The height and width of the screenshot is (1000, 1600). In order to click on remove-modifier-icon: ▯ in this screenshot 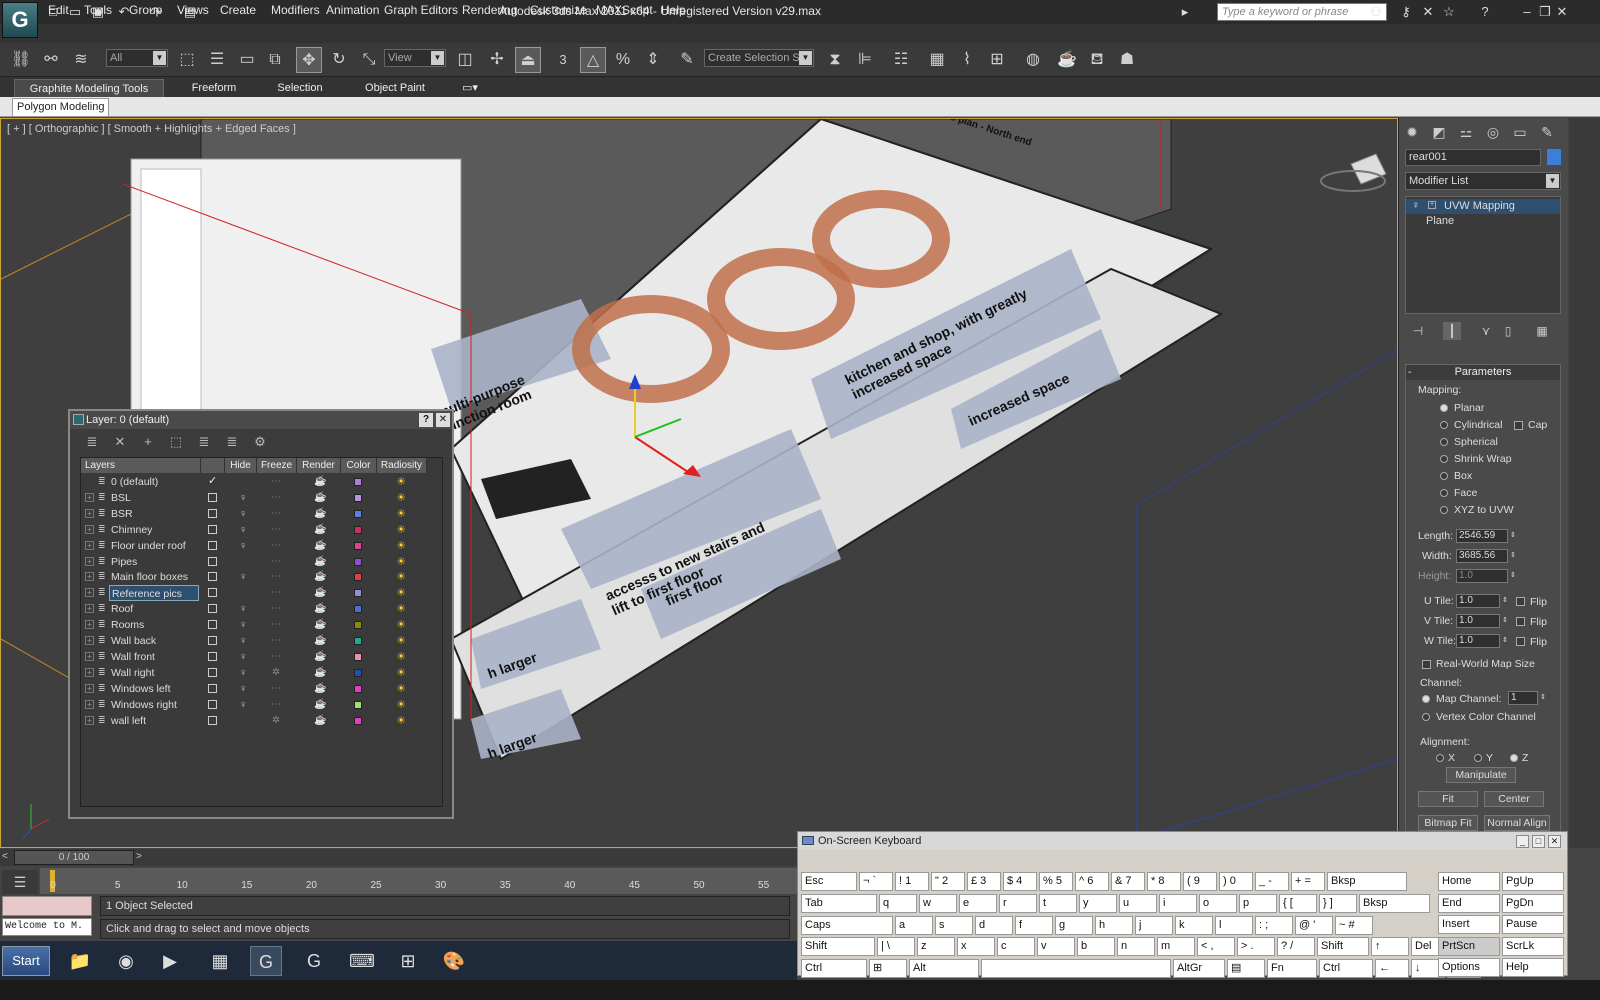, I will do `click(1508, 331)`.